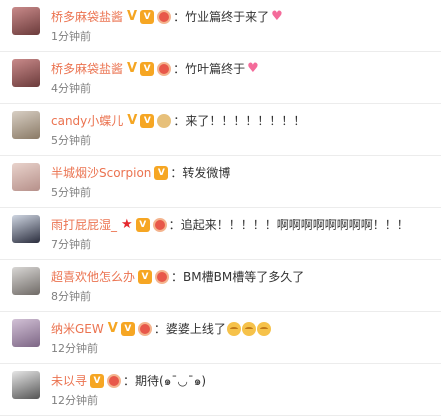 The width and height of the screenshot is (441, 420). Describe the element at coordinates (244, 277) in the screenshot. I see `comment-text: BM槽BM槽等了多久了` at that location.